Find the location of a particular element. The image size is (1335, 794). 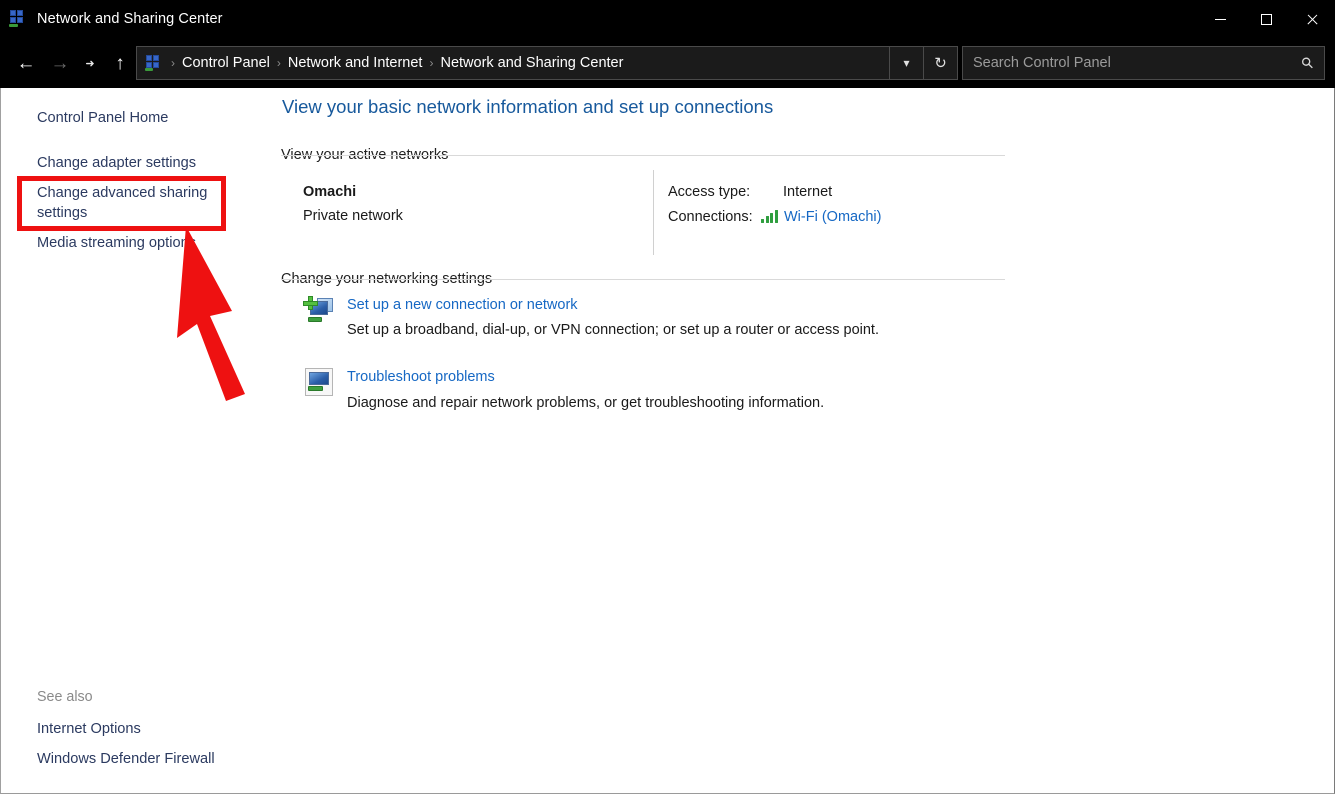

troubleshoot-problems-link: Troubleshoot problems is located at coordinates (421, 377).